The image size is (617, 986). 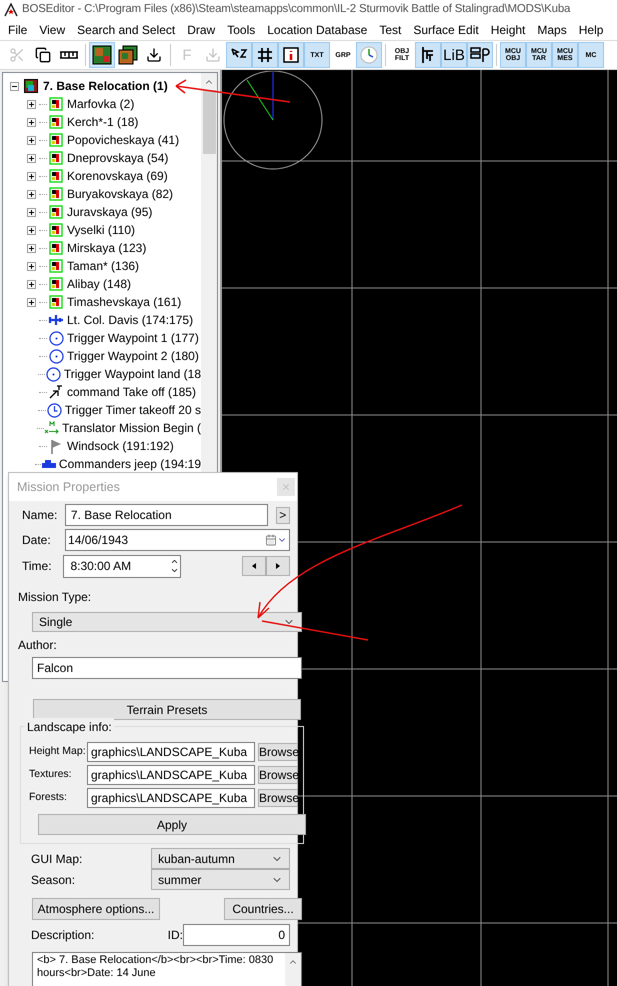 I want to click on plane-icon, so click(x=56, y=320).